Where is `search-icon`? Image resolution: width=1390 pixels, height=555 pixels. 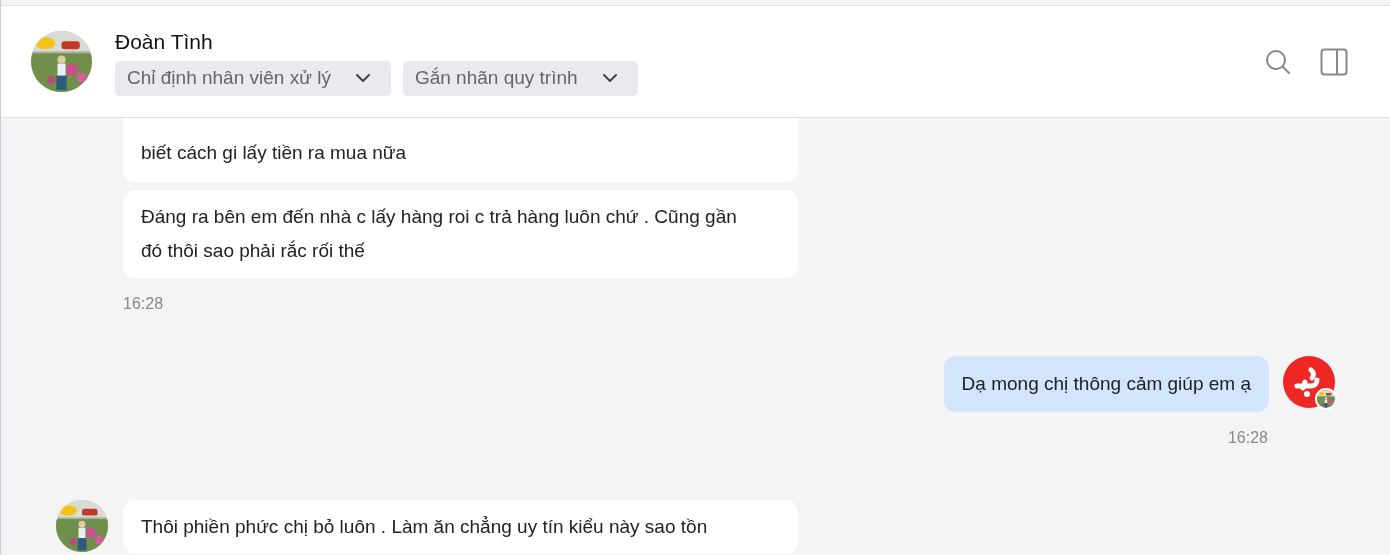 search-icon is located at coordinates (1278, 61).